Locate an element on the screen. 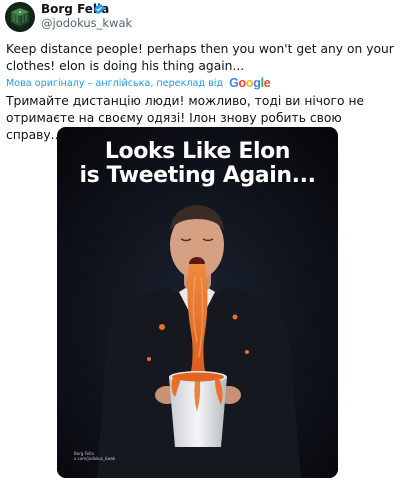  author-avatar is located at coordinates (20, 17).